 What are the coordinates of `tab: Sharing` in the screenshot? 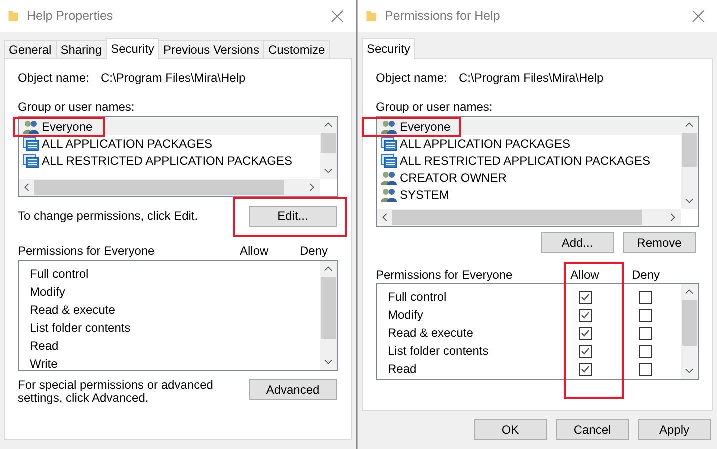 It's located at (82, 49).